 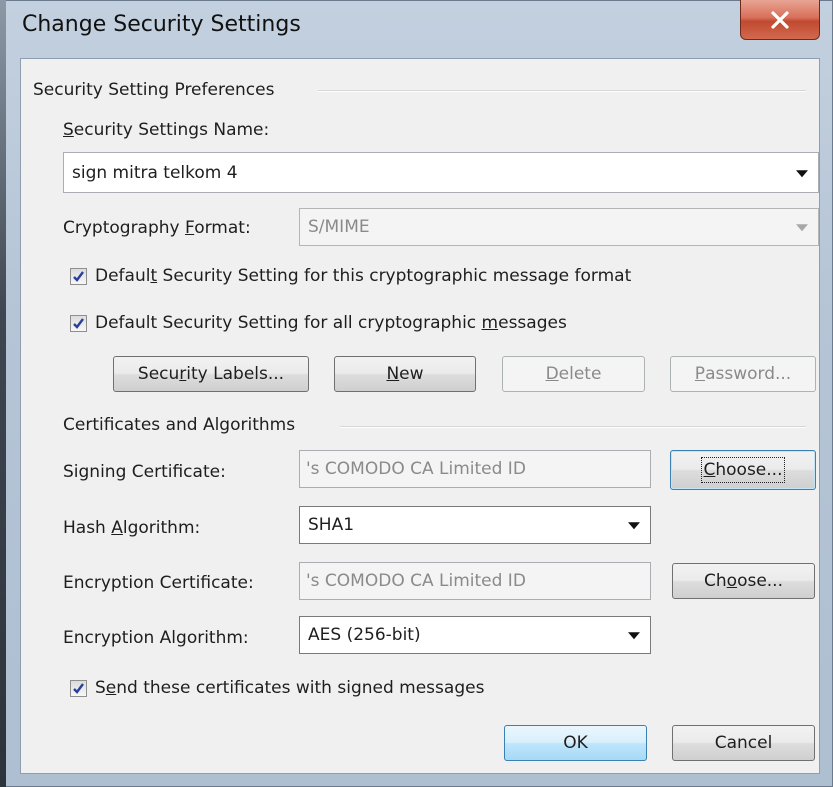 What do you see at coordinates (156, 638) in the screenshot?
I see `encryption-algorithm-label: Encryption Algorithm:` at bounding box center [156, 638].